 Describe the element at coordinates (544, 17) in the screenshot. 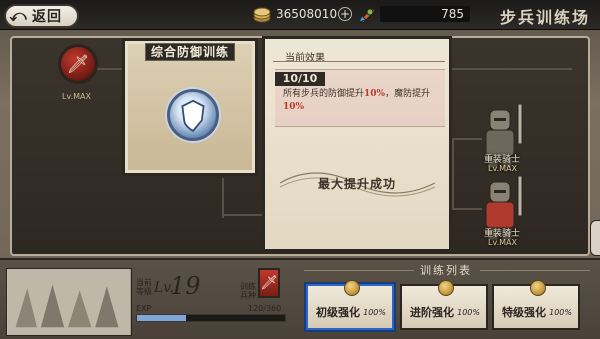

I see `page-title: 步兵训练场` at that location.